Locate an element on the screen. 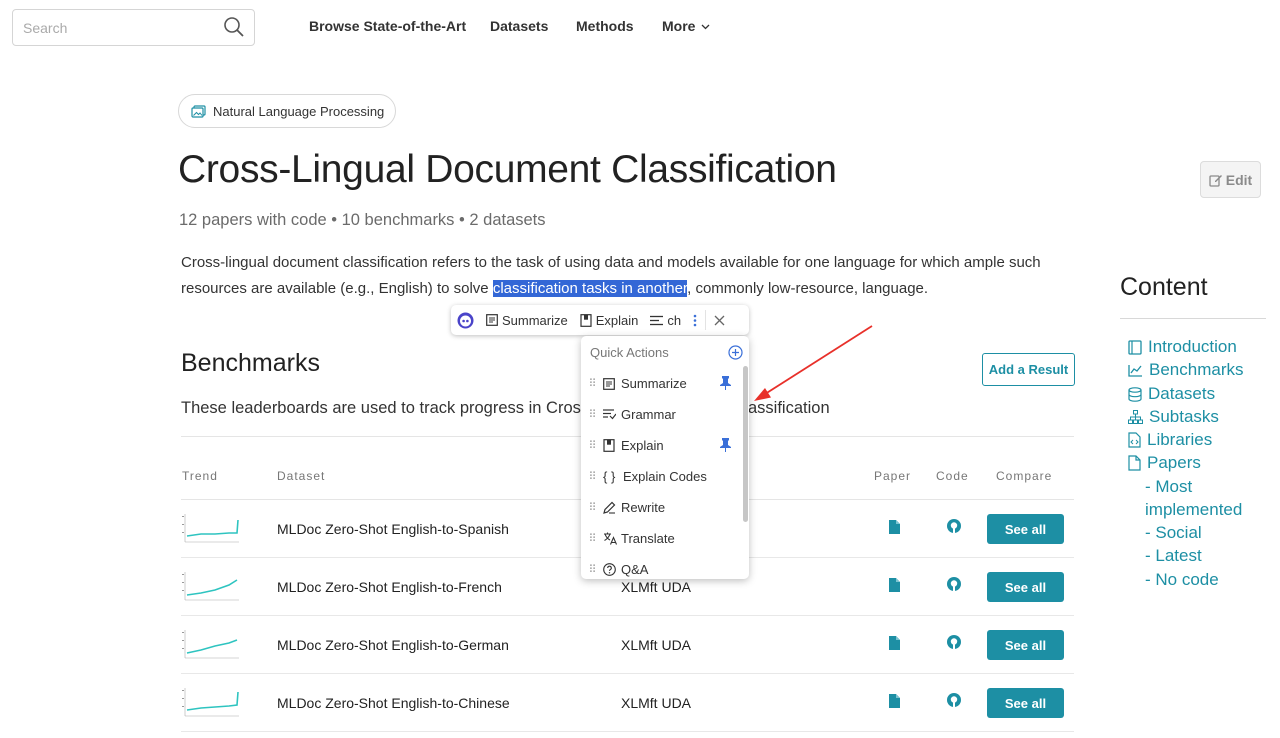  quick-action-rewrite: ⠿ Rewrite is located at coordinates (661, 507).